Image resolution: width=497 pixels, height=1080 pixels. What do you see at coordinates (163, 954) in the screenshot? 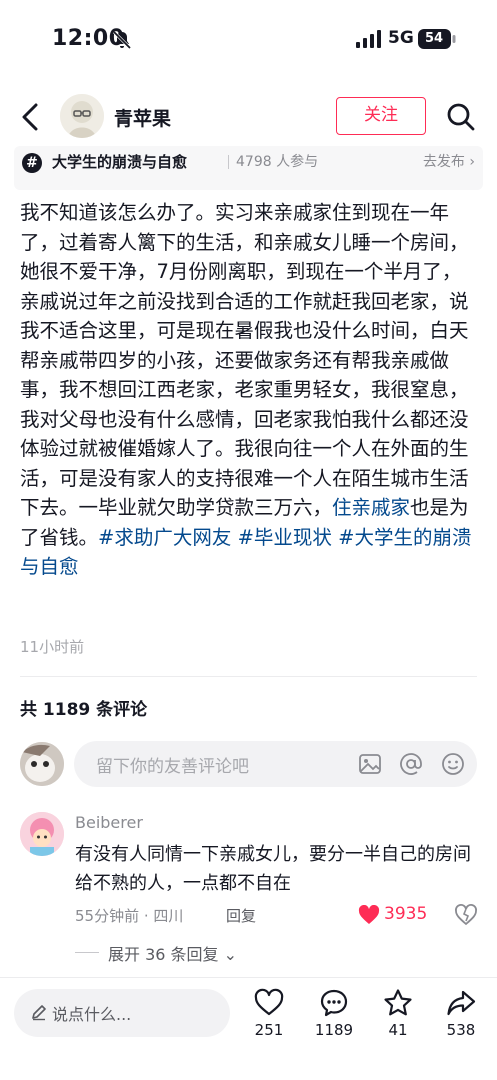
I see `expand-replies-label: 展开 36 条回复` at bounding box center [163, 954].